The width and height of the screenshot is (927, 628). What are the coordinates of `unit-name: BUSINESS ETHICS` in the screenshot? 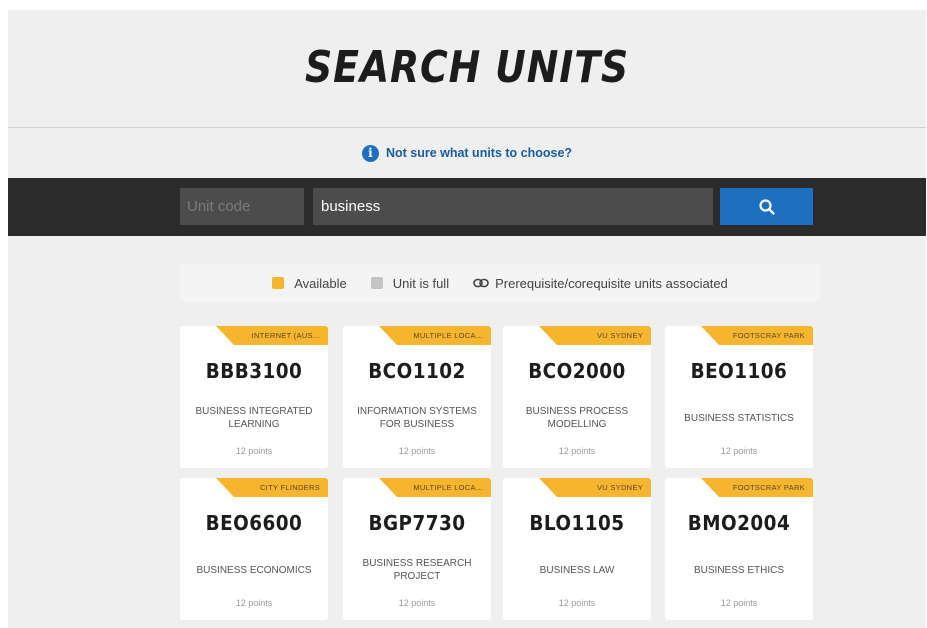 It's located at (739, 570).